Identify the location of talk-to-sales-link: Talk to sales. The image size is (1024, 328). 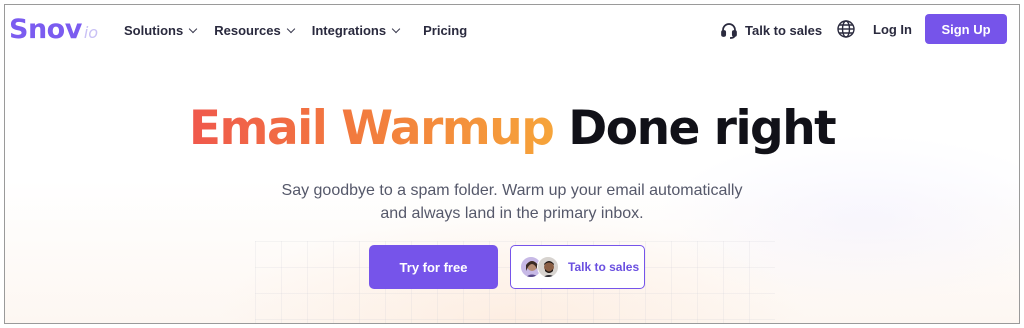
(771, 30).